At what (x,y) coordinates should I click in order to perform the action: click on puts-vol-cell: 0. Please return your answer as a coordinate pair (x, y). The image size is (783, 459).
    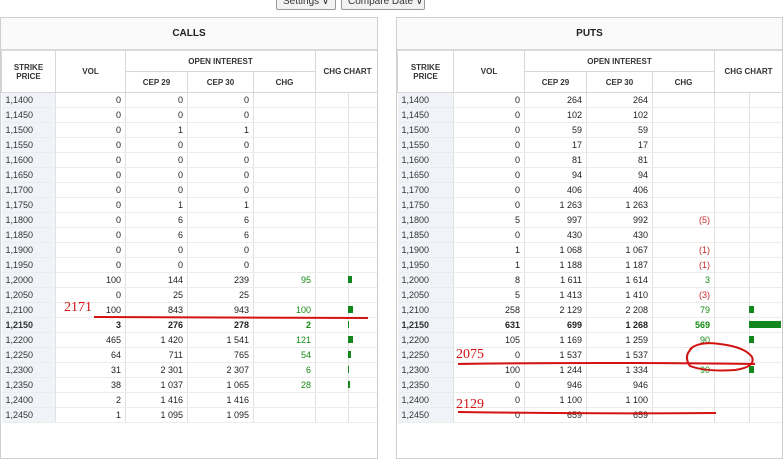
    Looking at the image, I should click on (489, 115).